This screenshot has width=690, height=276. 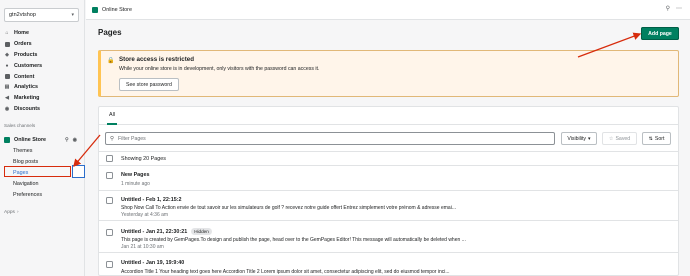 What do you see at coordinates (589, 138) in the screenshot?
I see `caret-down-icon: ▾` at bounding box center [589, 138].